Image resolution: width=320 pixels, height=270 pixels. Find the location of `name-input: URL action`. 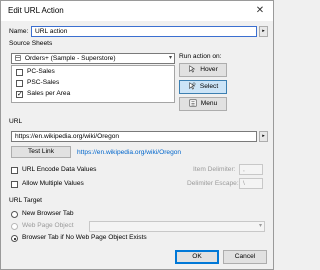

name-input: URL action is located at coordinates (144, 31).